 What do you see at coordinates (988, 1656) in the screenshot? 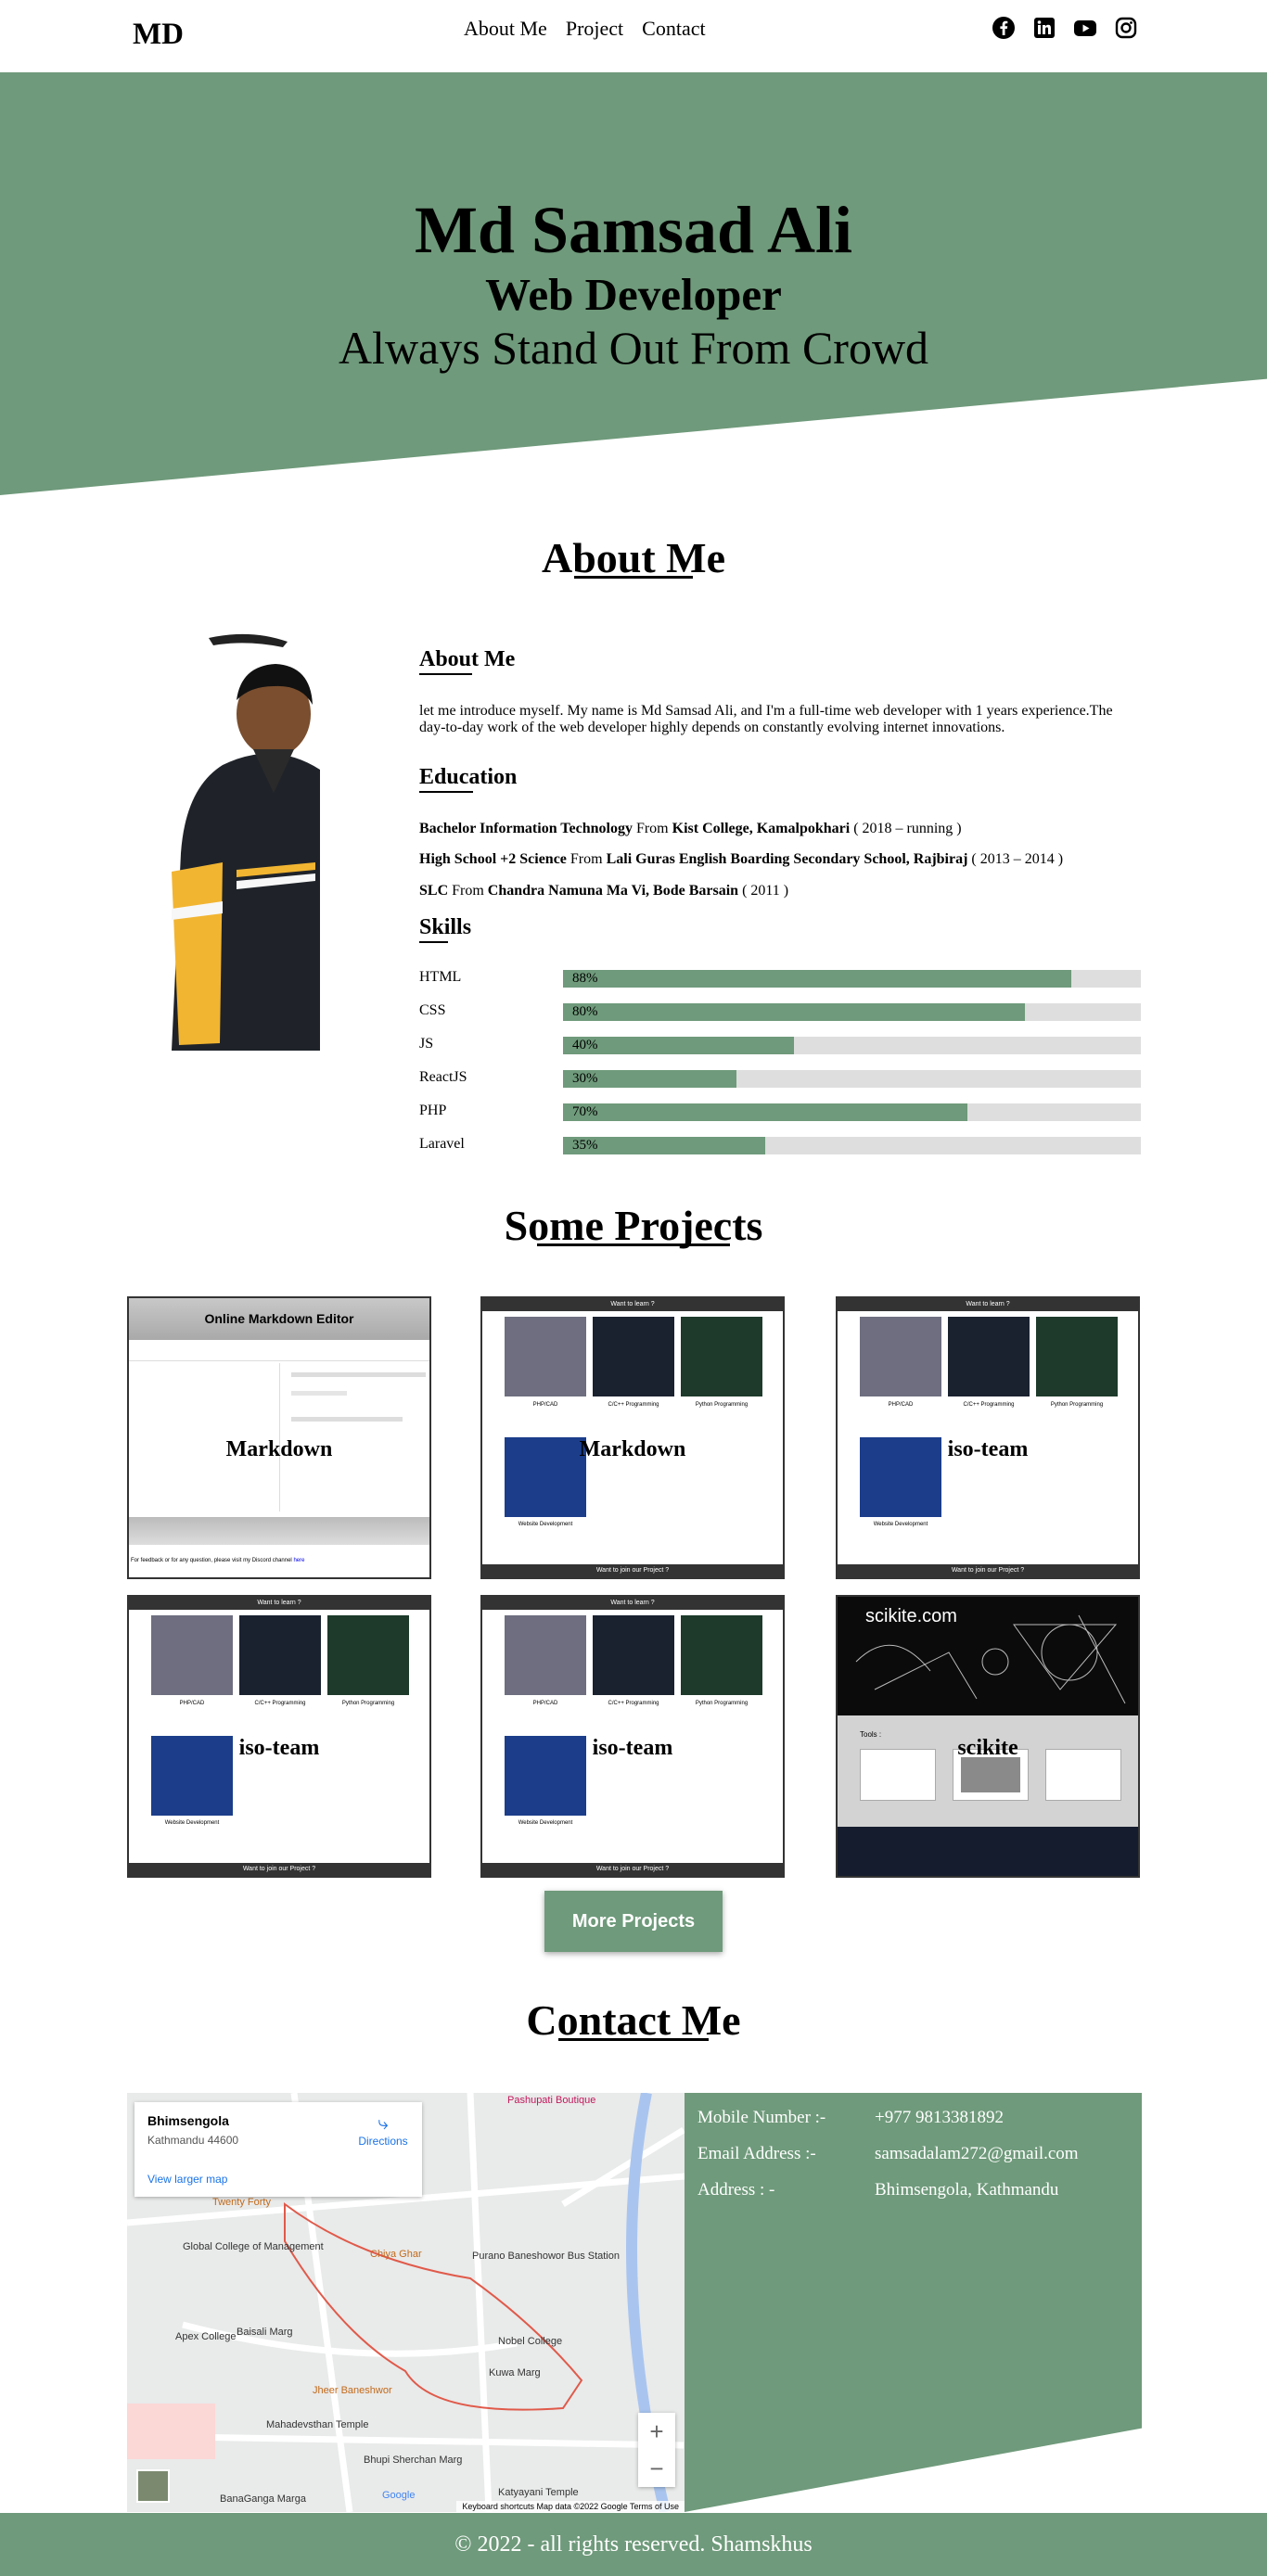
I see `scikite-hero: scikite.com` at bounding box center [988, 1656].